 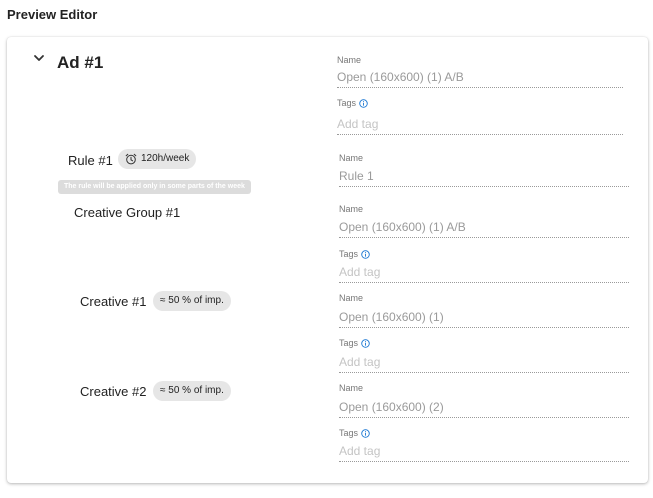 I want to click on creative-name-field: Open (160x600) (2), so click(x=484, y=407).